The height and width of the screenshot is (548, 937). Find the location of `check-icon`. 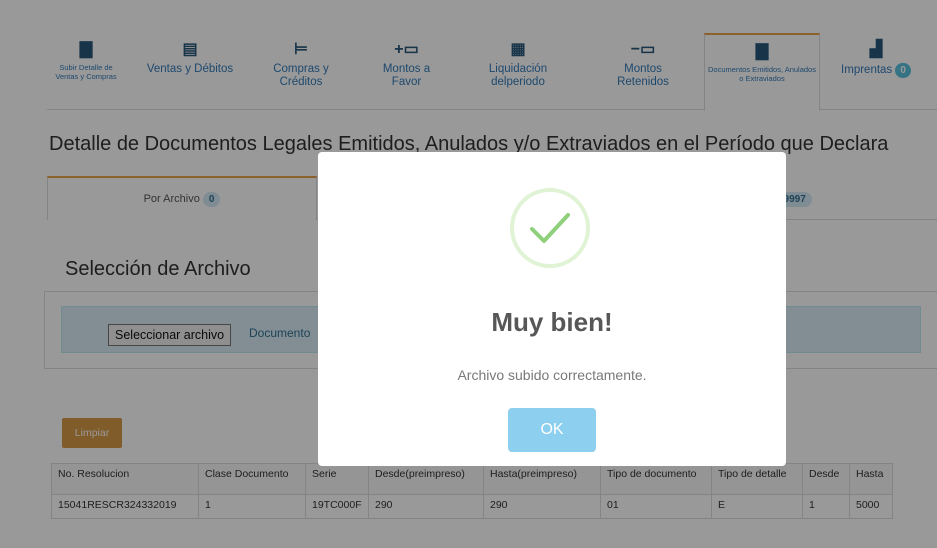

check-icon is located at coordinates (550, 228).